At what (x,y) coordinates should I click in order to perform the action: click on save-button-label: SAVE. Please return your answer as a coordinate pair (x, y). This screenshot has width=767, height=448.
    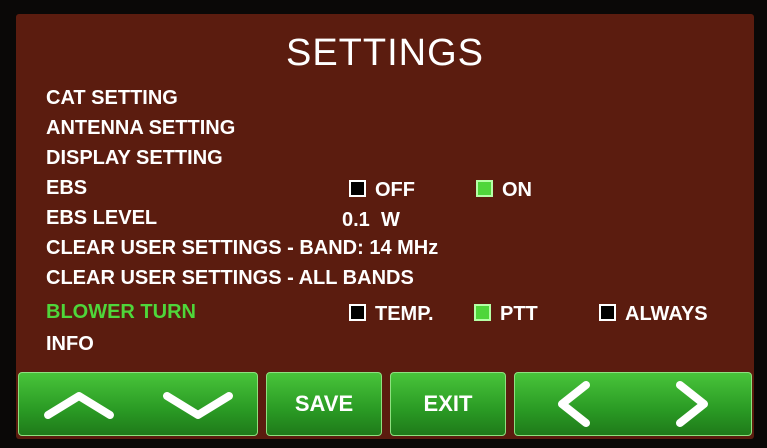
    Looking at the image, I should click on (324, 403).